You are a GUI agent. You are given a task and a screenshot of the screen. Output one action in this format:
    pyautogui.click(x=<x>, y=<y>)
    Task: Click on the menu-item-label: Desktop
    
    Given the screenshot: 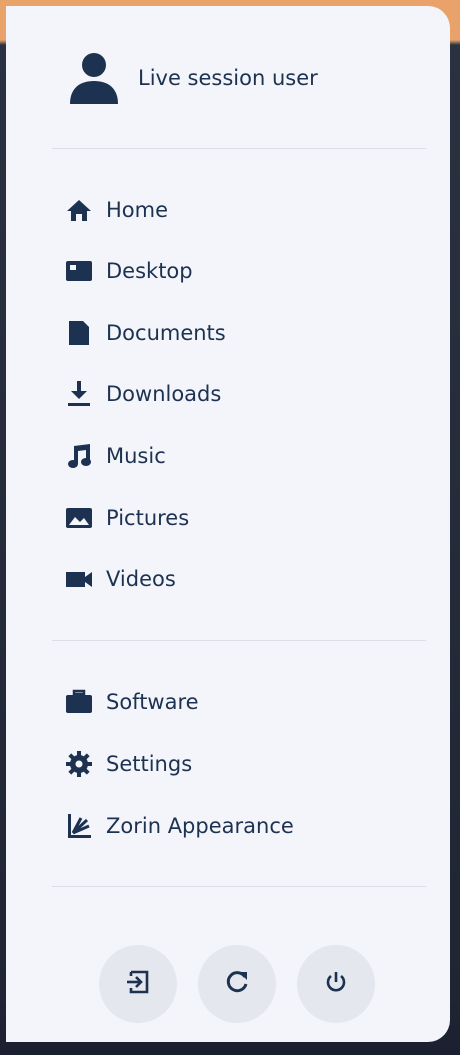 What is the action you would take?
    pyautogui.click(x=149, y=271)
    